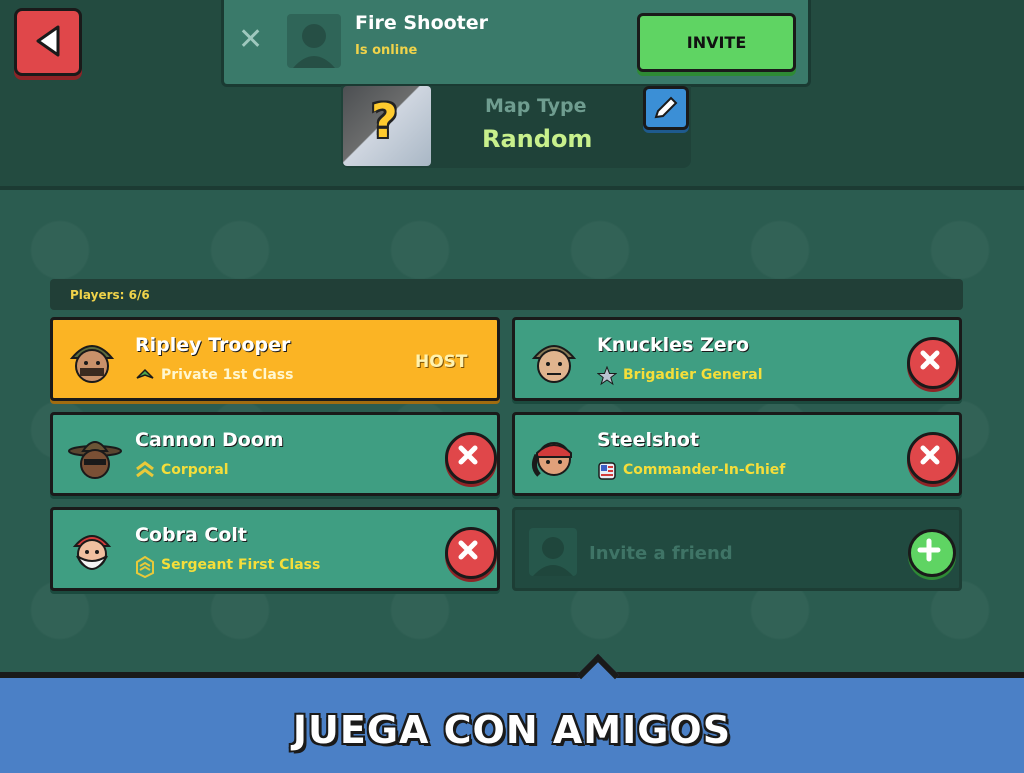  What do you see at coordinates (422, 23) in the screenshot?
I see `friend-name: Fire Shooter` at bounding box center [422, 23].